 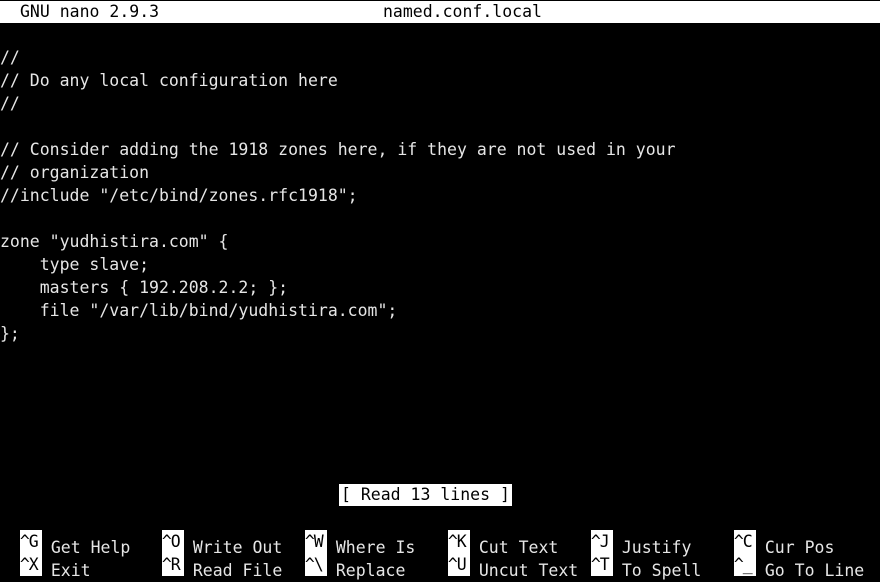 What do you see at coordinates (425, 495) in the screenshot?
I see `status-message: [ Read 13 lines ]` at bounding box center [425, 495].